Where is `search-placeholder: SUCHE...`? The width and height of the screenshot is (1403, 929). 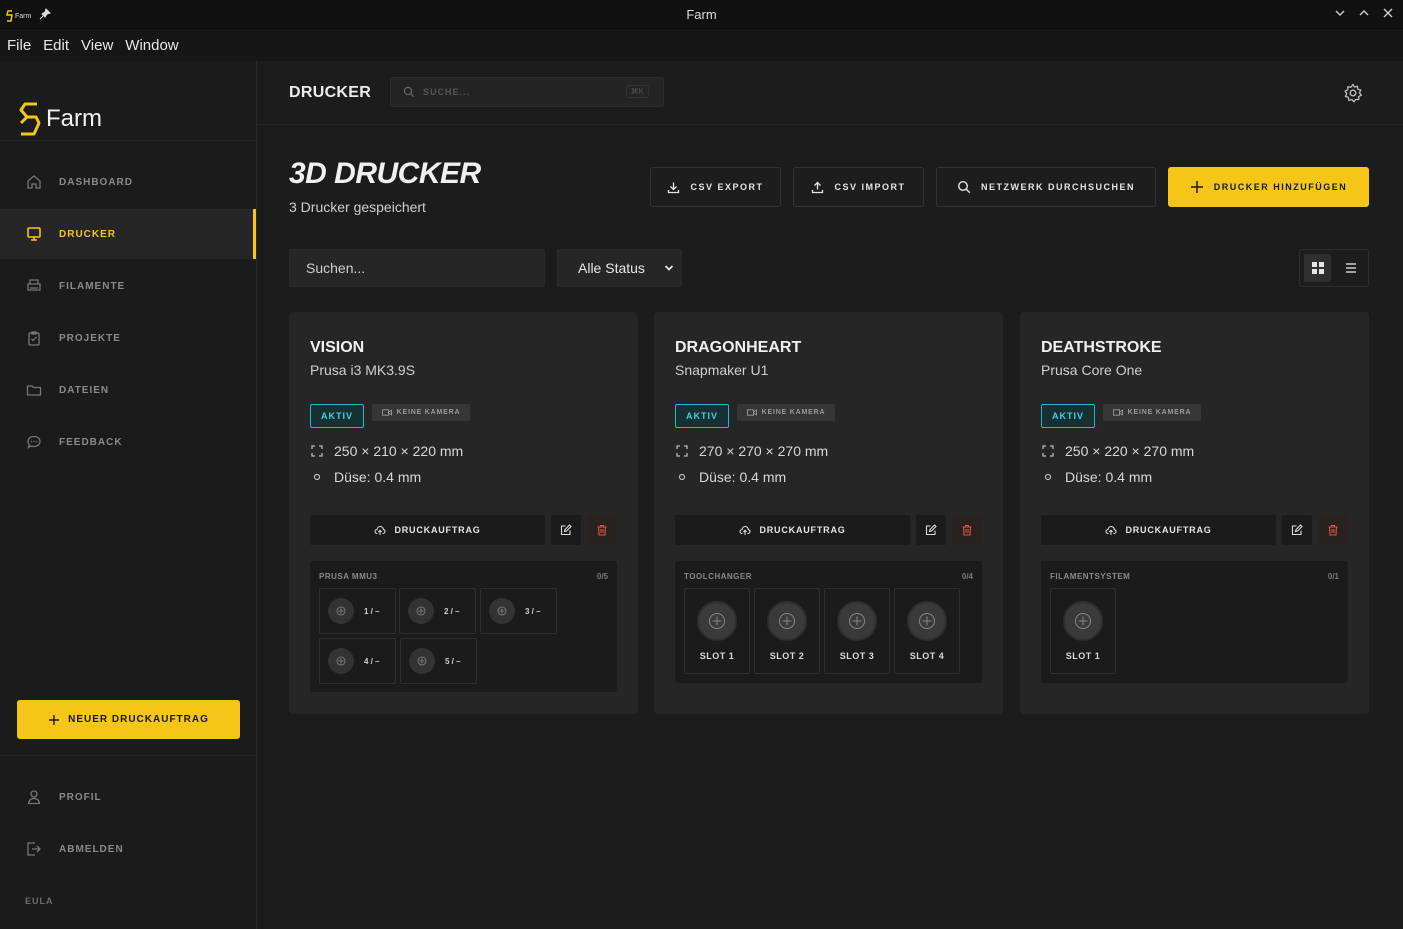
search-placeholder: SUCHE... is located at coordinates (447, 92).